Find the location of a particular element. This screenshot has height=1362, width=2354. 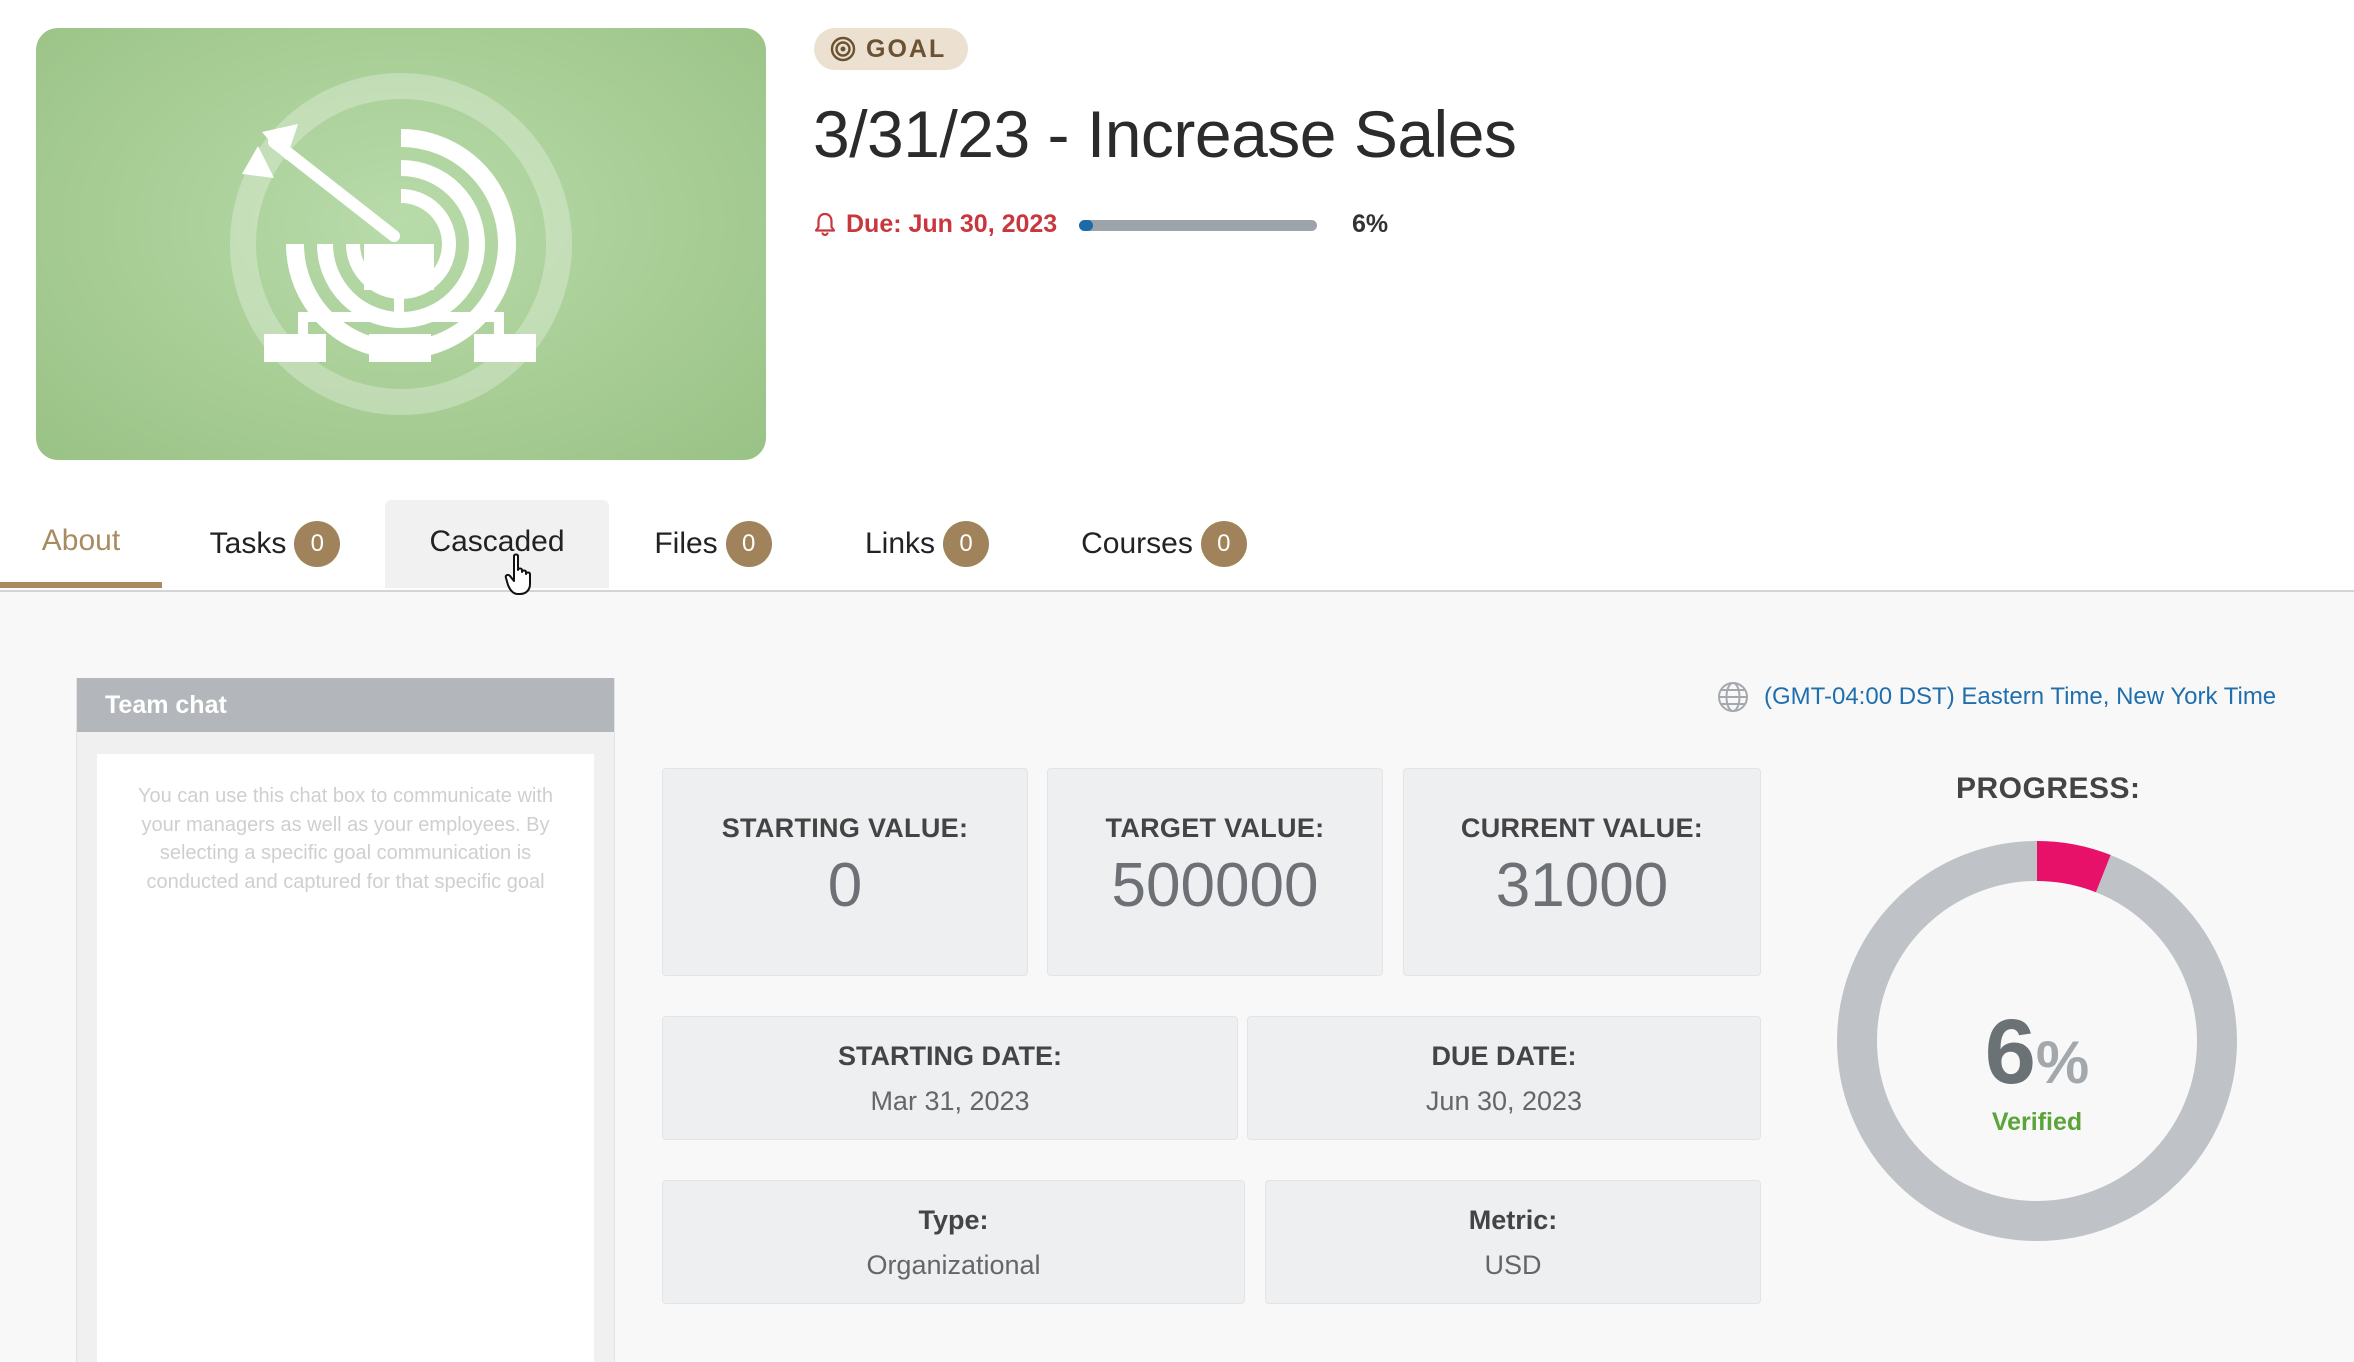

progress-title: PROGRESS: is located at coordinates (2048, 788).